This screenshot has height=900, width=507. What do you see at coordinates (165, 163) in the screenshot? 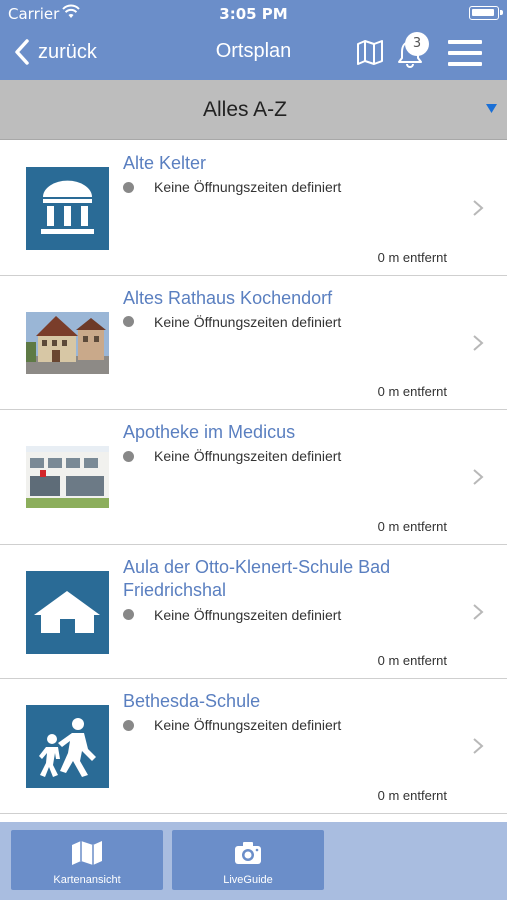
I see `item-title: Alte Kelter` at bounding box center [165, 163].